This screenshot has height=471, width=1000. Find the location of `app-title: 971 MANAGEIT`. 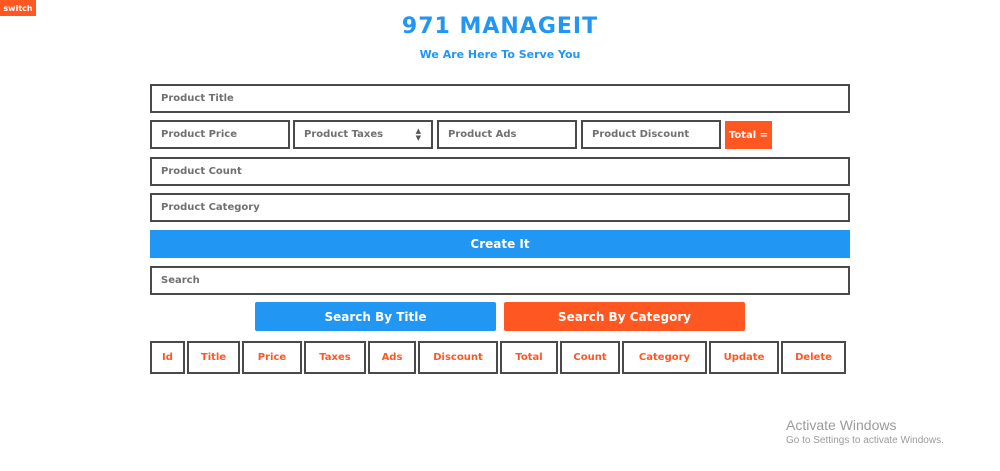

app-title: 971 MANAGEIT is located at coordinates (500, 26).